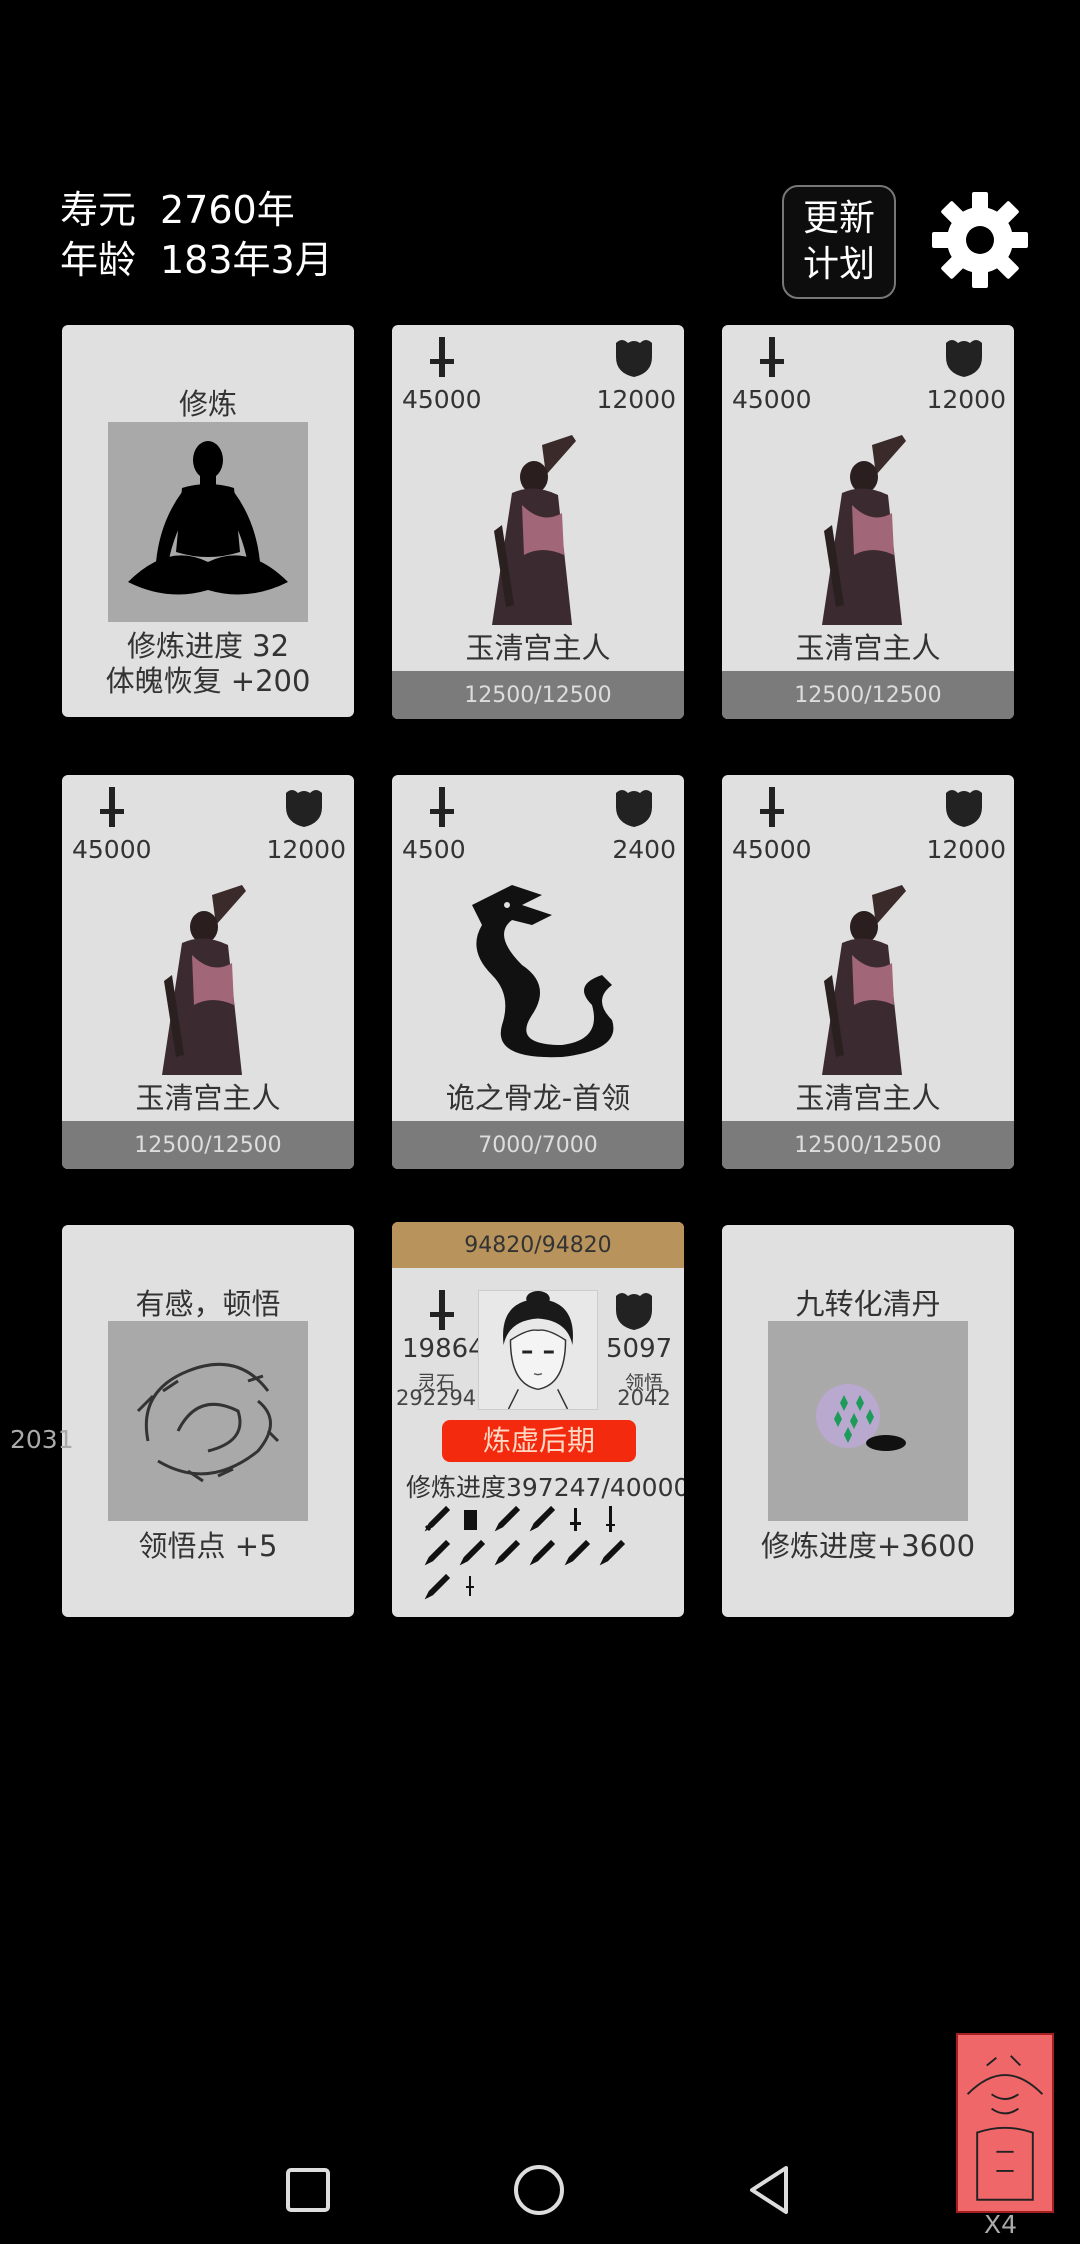 This screenshot has height=2244, width=1080. I want to click on pill-title: 九转化清丹, so click(868, 1304).